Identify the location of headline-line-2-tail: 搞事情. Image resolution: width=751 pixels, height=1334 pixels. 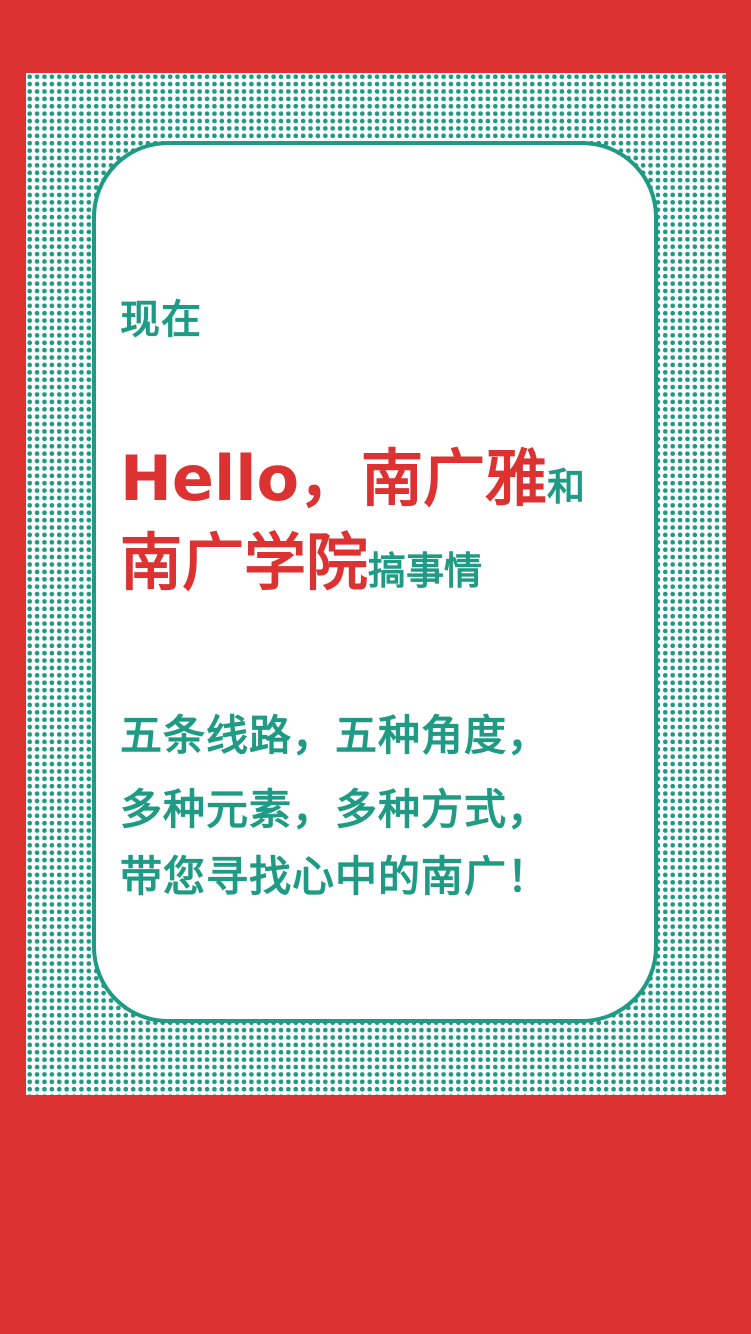
(425, 571).